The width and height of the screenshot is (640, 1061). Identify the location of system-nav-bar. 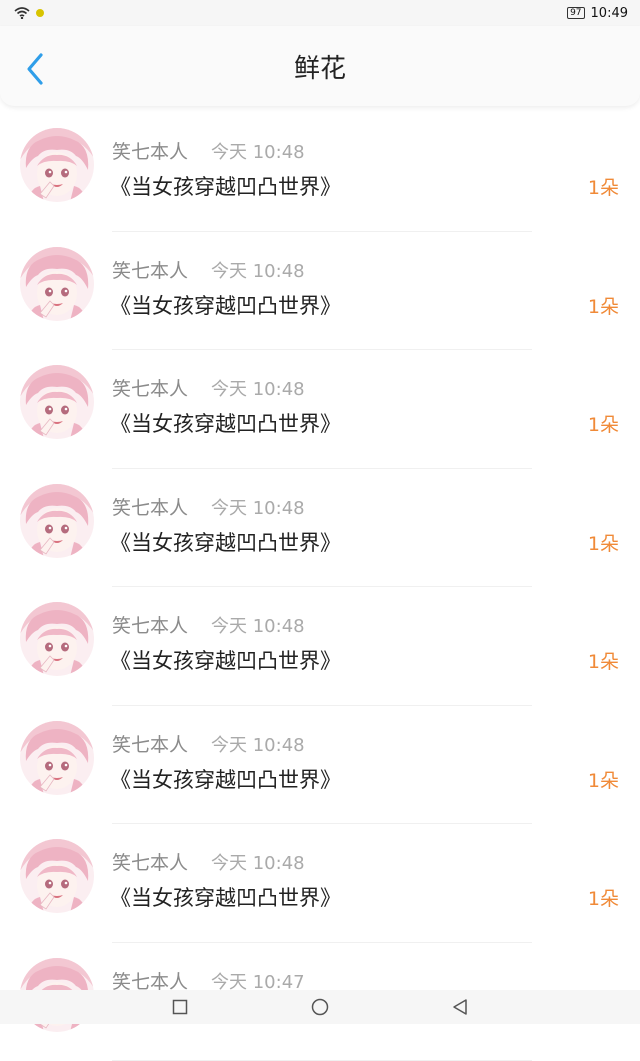
(320, 1007).